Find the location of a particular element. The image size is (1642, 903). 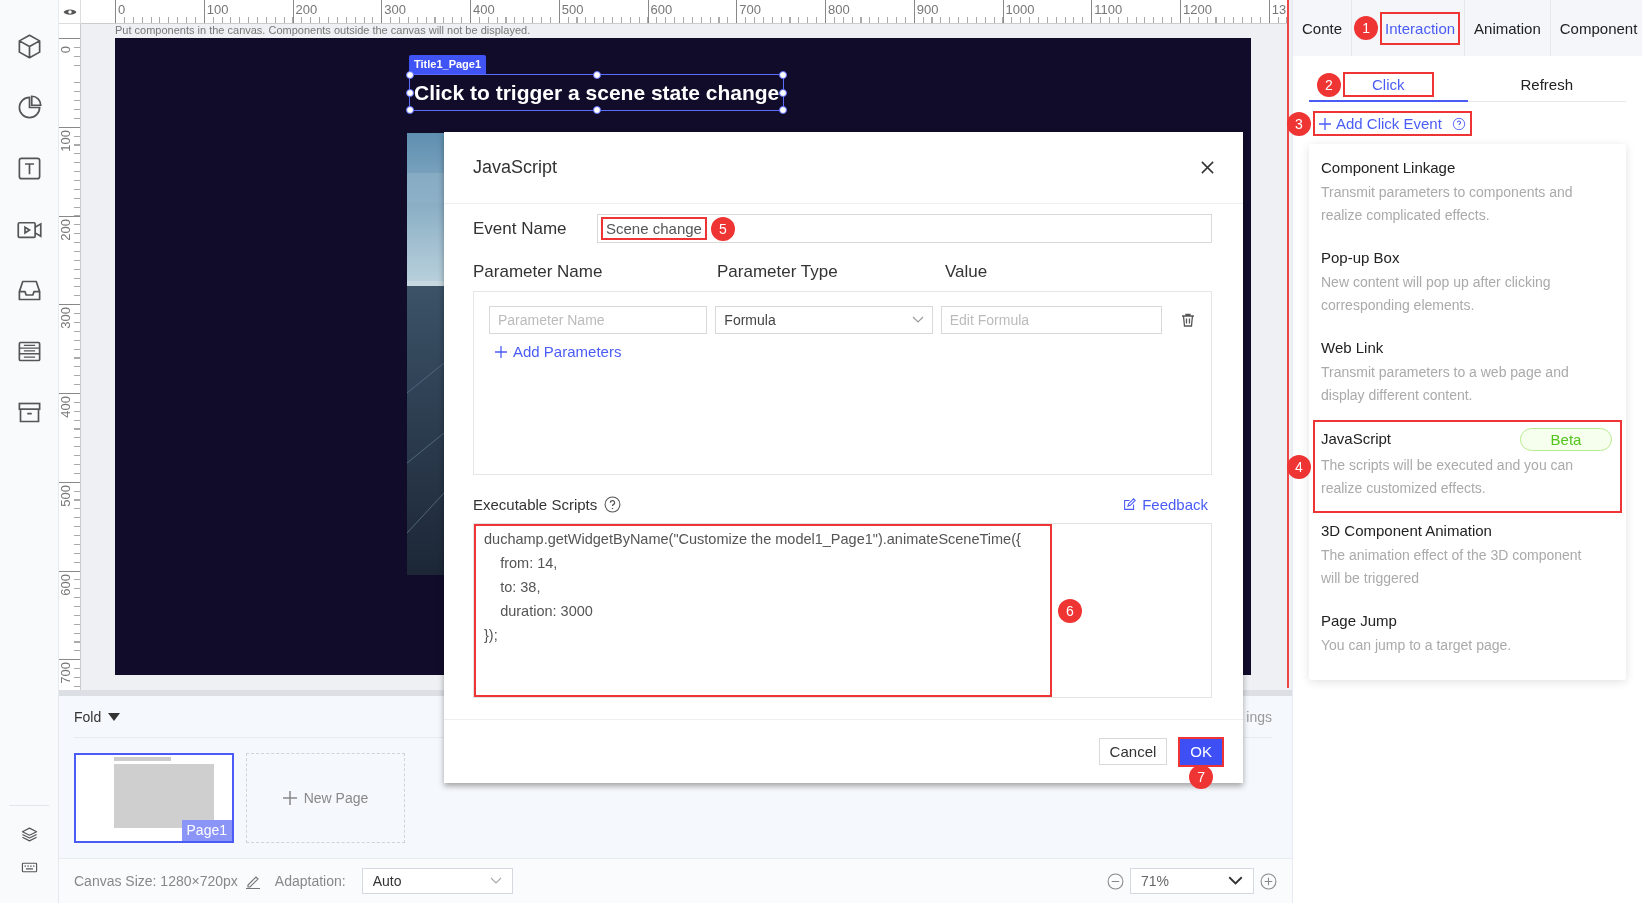

tab: Animation is located at coordinates (1507, 28).